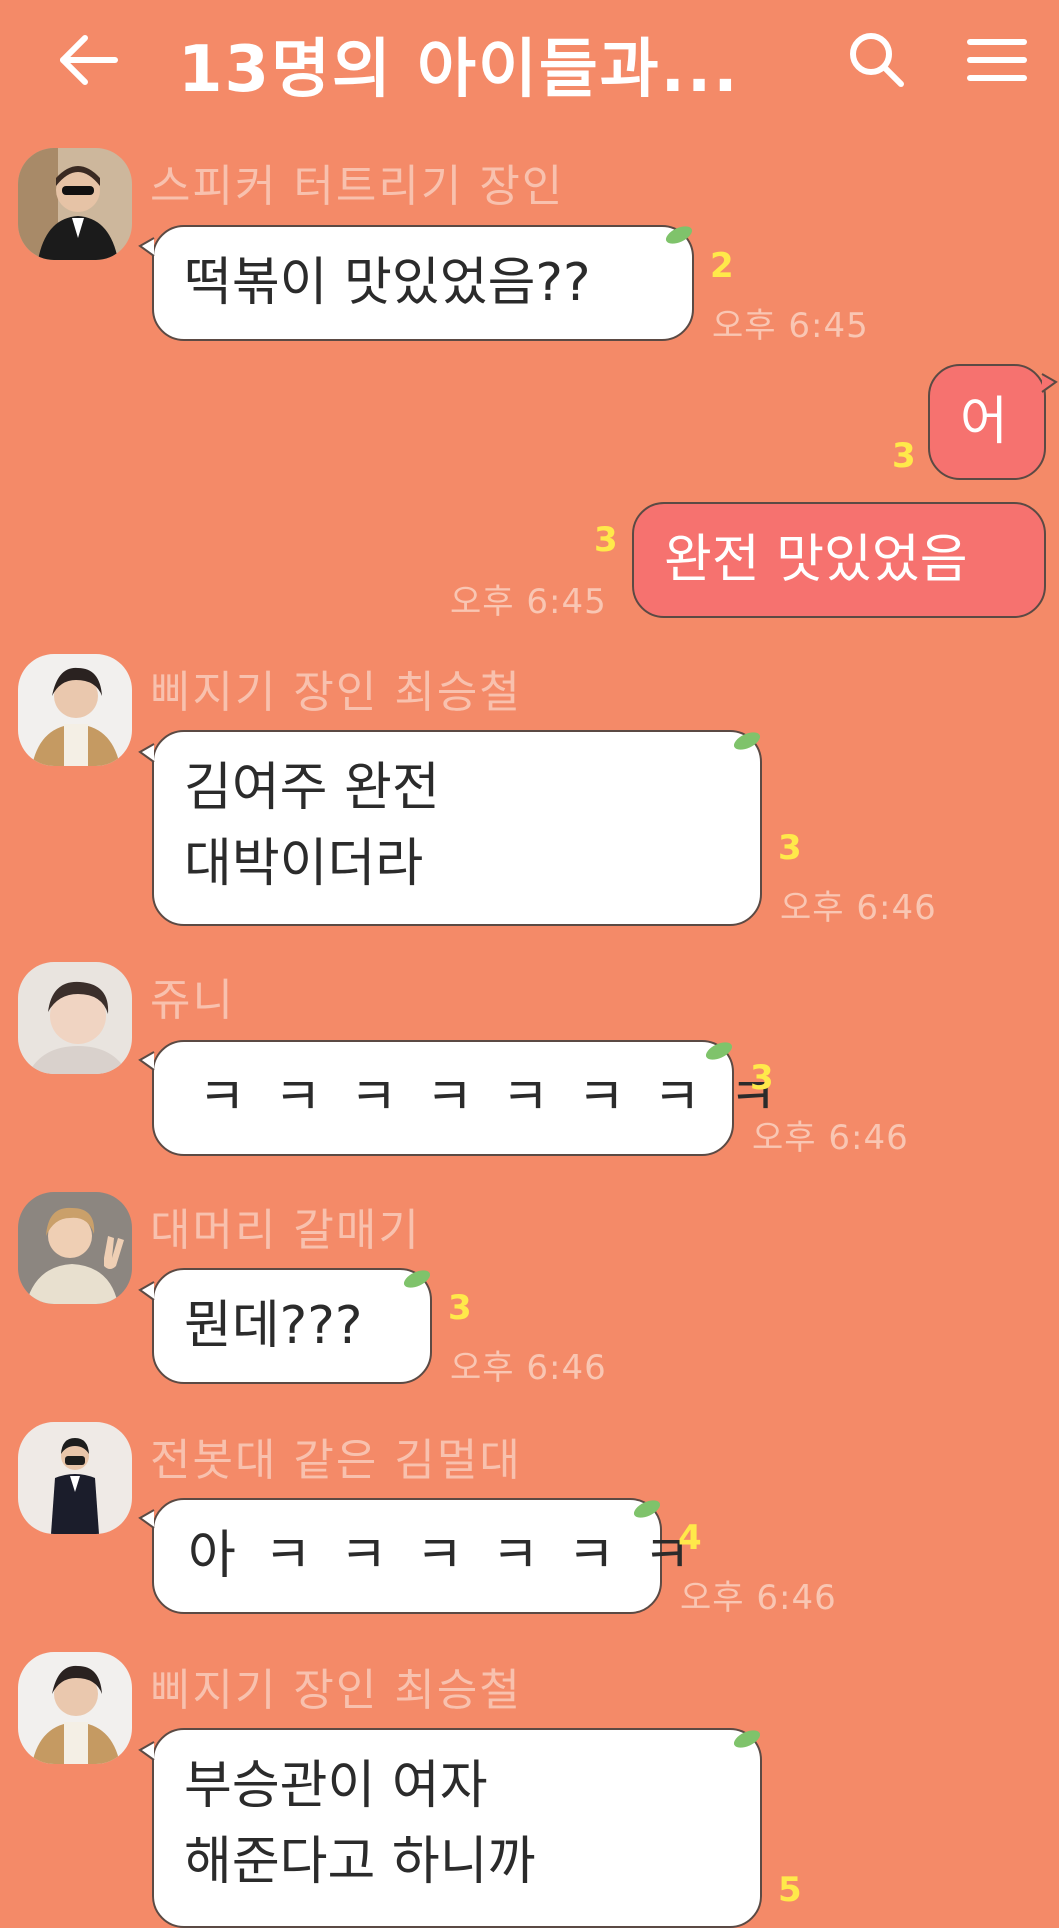 Image resolution: width=1059 pixels, height=1928 pixels. What do you see at coordinates (816, 560) in the screenshot?
I see `message-text: 완전 맛있었음` at bounding box center [816, 560].